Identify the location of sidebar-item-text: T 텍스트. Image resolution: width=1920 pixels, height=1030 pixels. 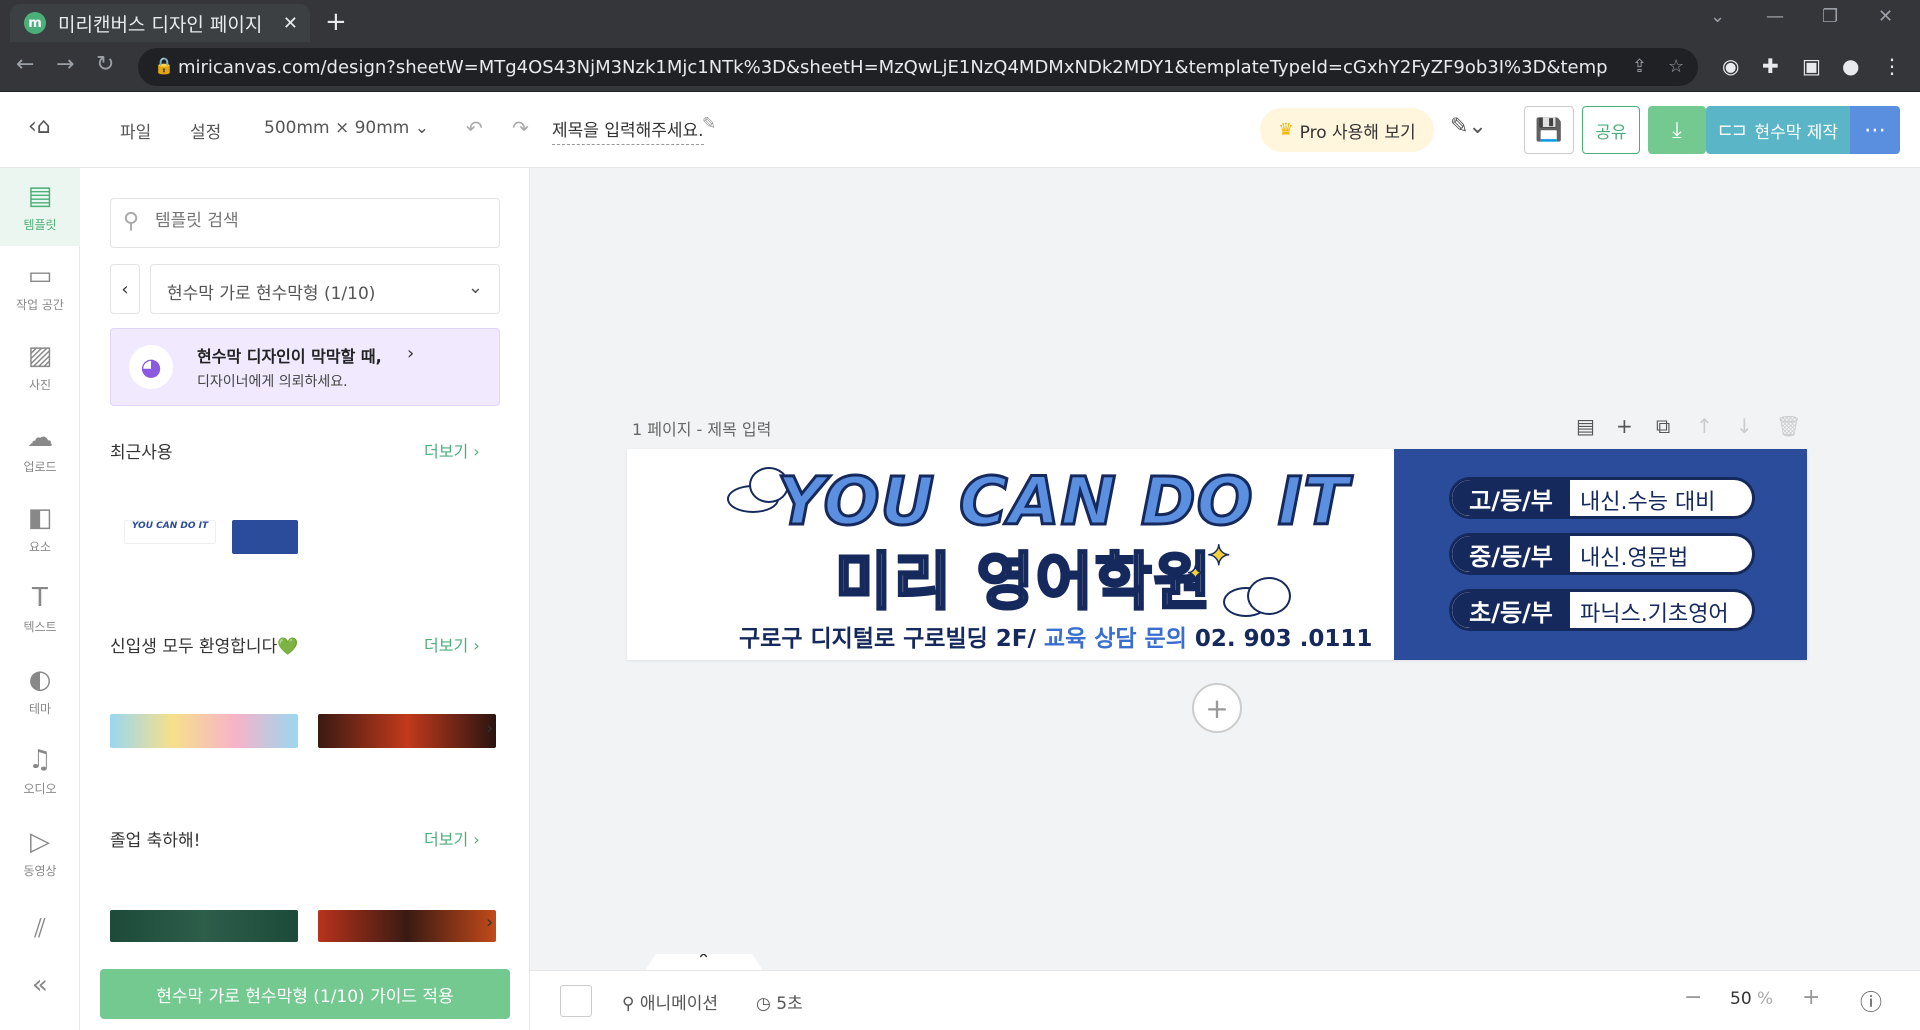
(40, 609).